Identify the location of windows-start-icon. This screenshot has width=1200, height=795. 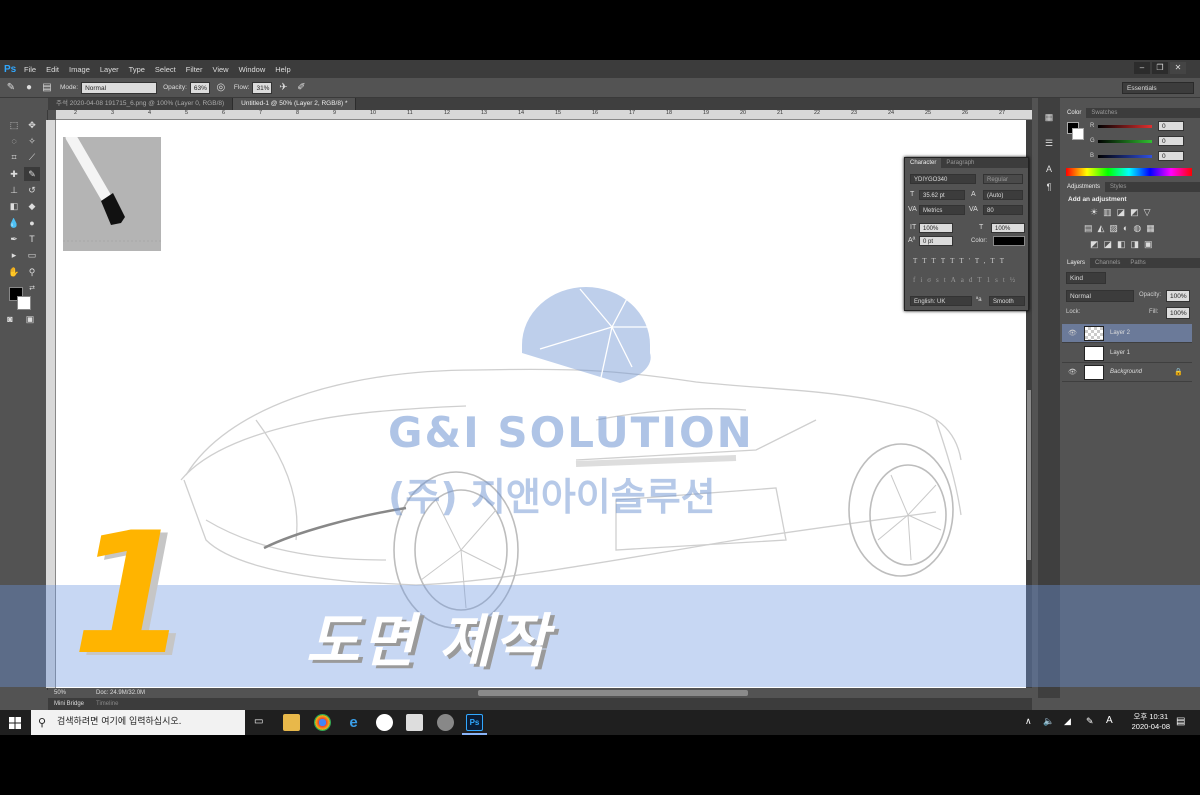
(15, 723).